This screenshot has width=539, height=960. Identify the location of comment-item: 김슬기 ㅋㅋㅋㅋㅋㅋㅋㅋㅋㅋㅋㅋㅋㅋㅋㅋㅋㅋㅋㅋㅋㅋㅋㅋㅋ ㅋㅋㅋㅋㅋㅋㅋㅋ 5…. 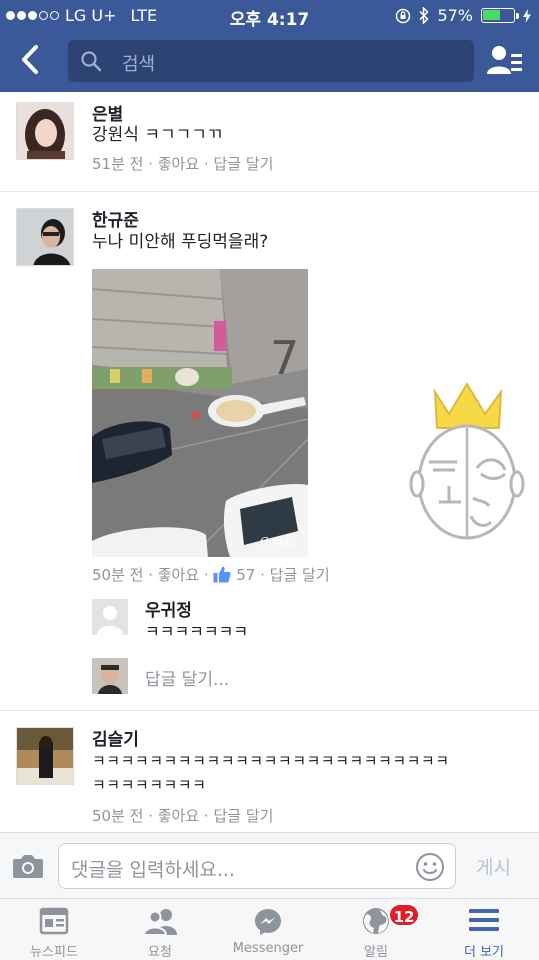
(269, 771).